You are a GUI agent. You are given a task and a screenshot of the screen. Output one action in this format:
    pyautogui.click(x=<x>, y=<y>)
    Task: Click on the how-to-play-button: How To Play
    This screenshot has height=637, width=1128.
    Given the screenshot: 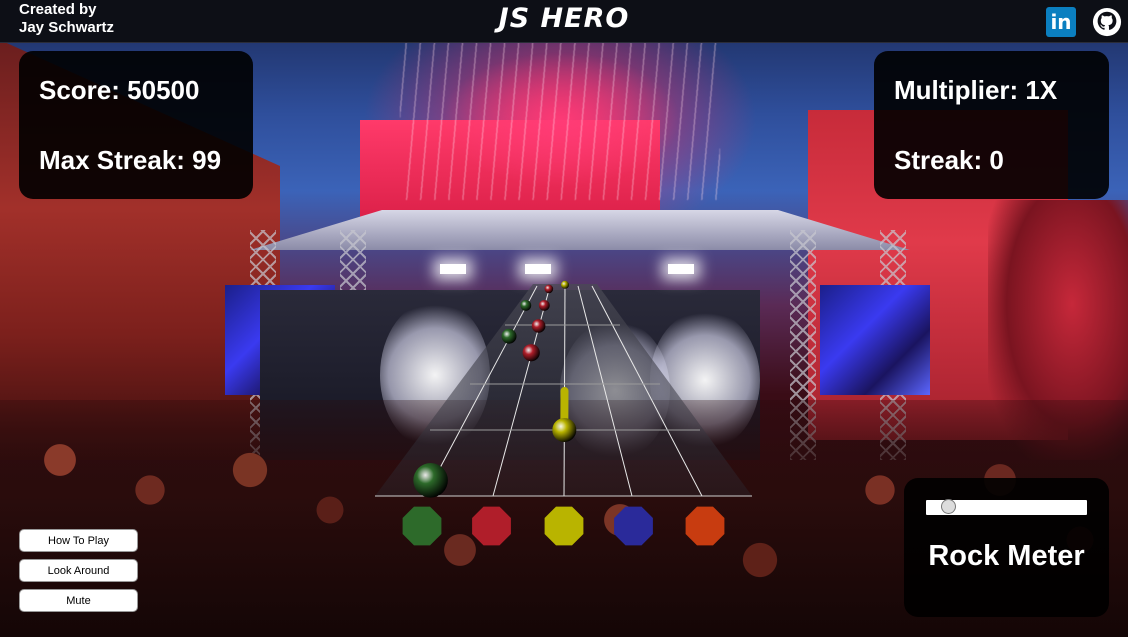 What is the action you would take?
    pyautogui.click(x=78, y=540)
    